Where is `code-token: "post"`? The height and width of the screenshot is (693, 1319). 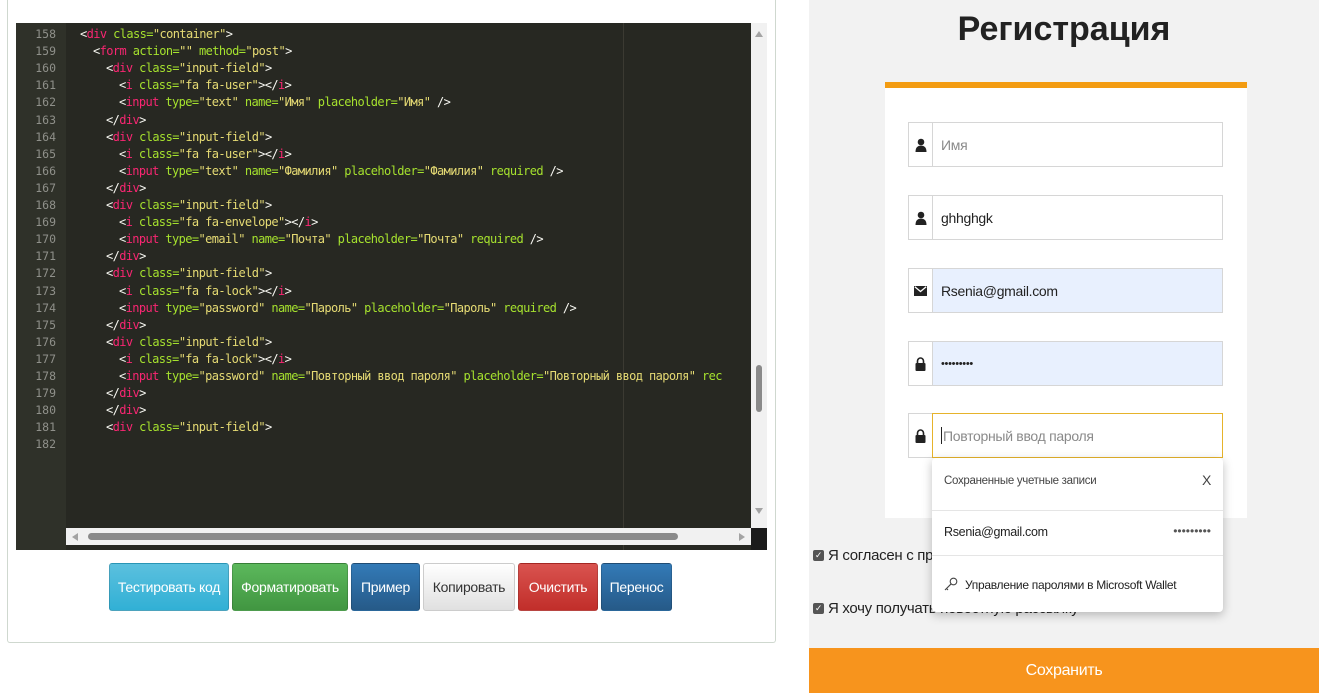 code-token: "post" is located at coordinates (265, 51).